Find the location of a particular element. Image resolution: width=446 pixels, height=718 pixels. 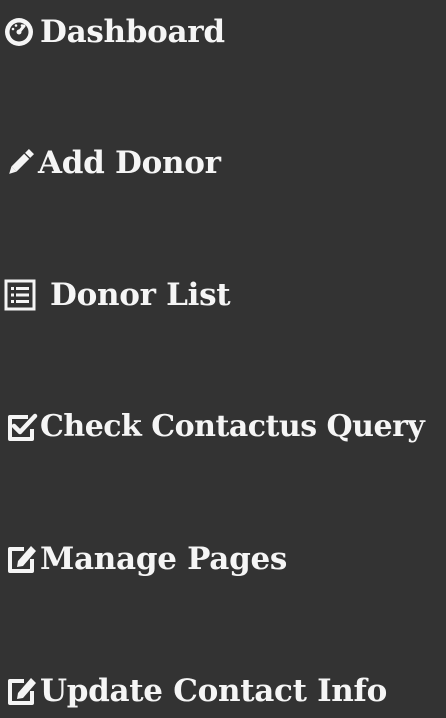

sidebar-item-add-donor: Add Donor is located at coordinates (110, 163).